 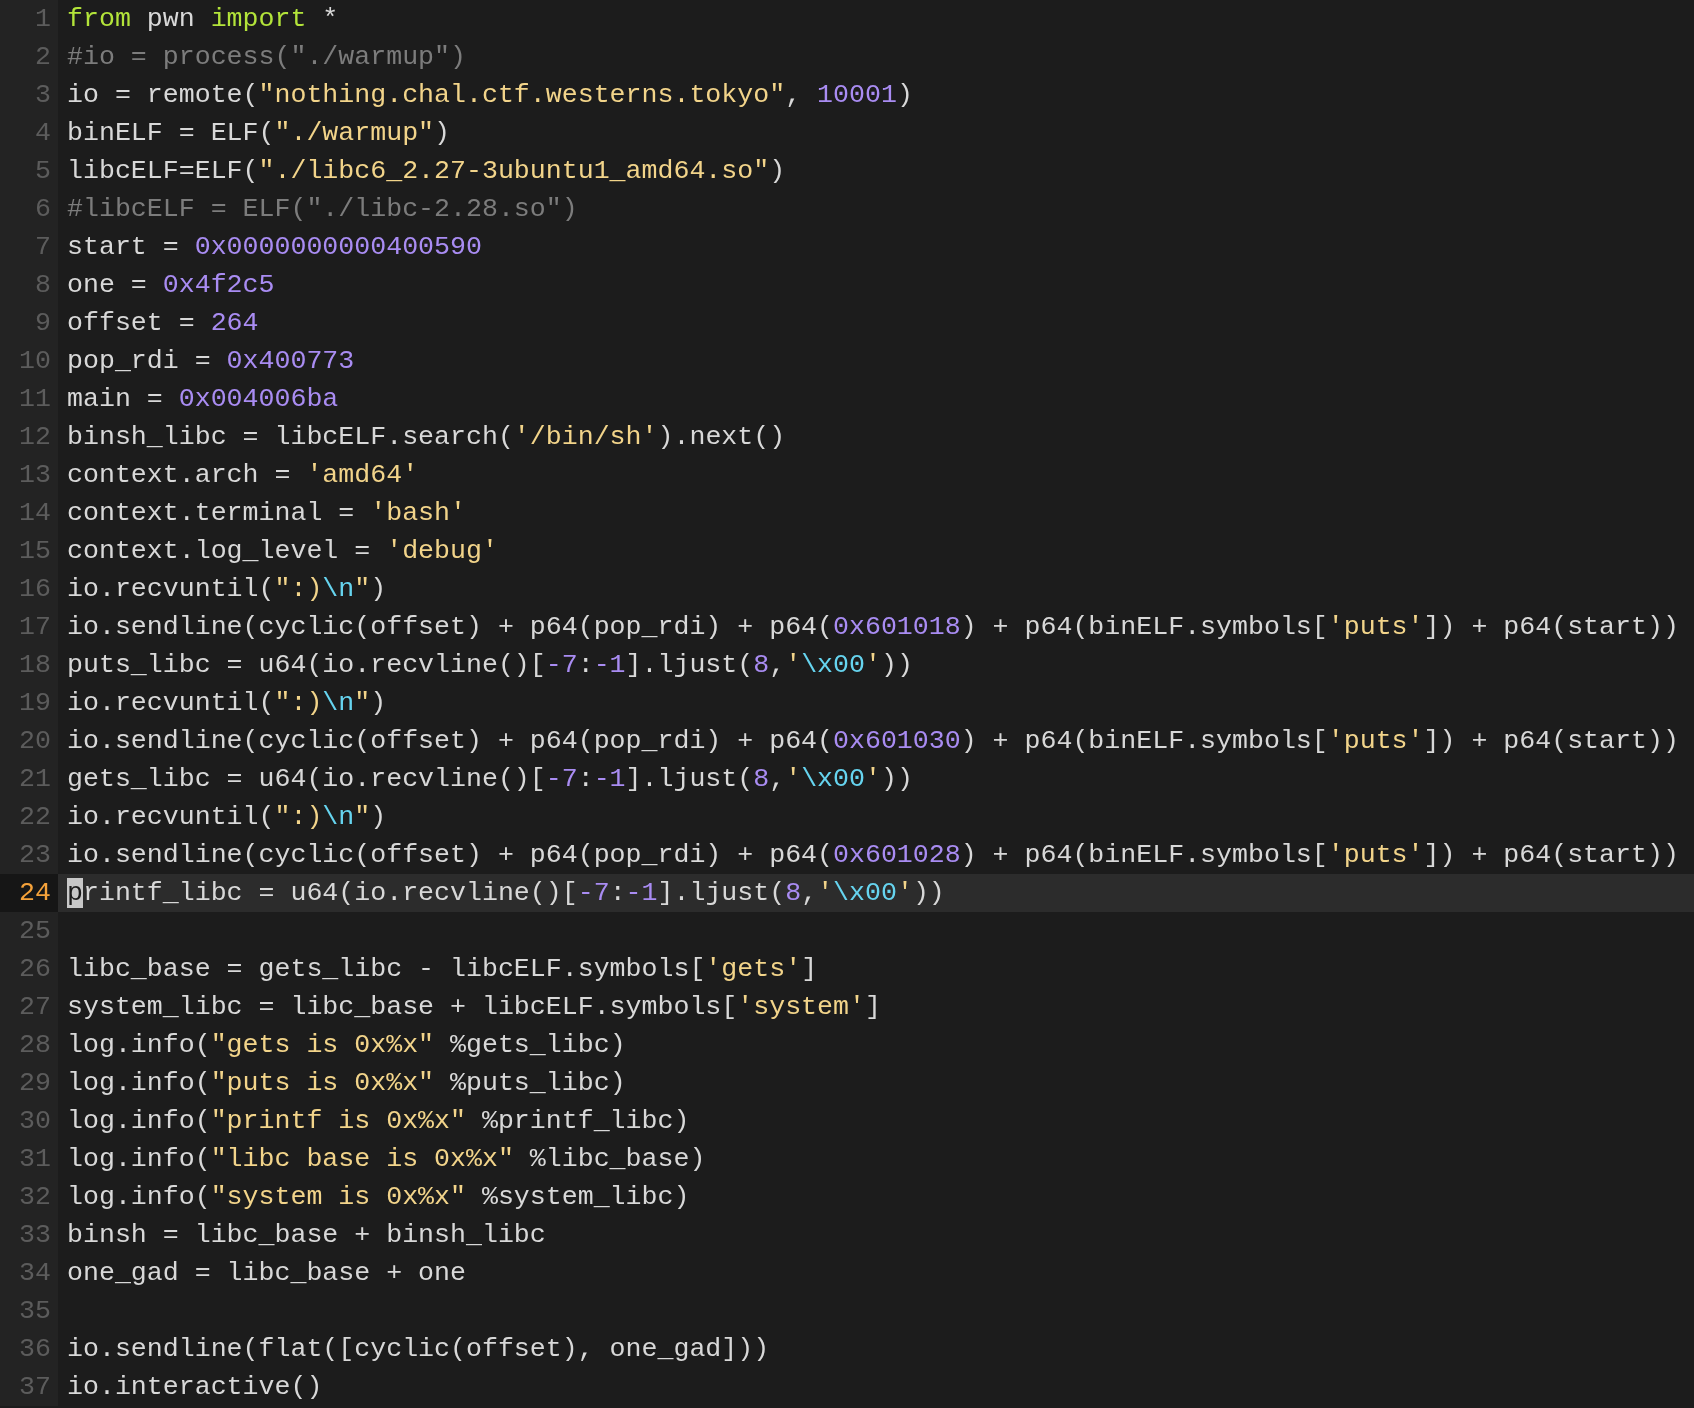 What do you see at coordinates (378, 1197) in the screenshot?
I see `code-line: log.info("system is 0x%x" %system_libc)` at bounding box center [378, 1197].